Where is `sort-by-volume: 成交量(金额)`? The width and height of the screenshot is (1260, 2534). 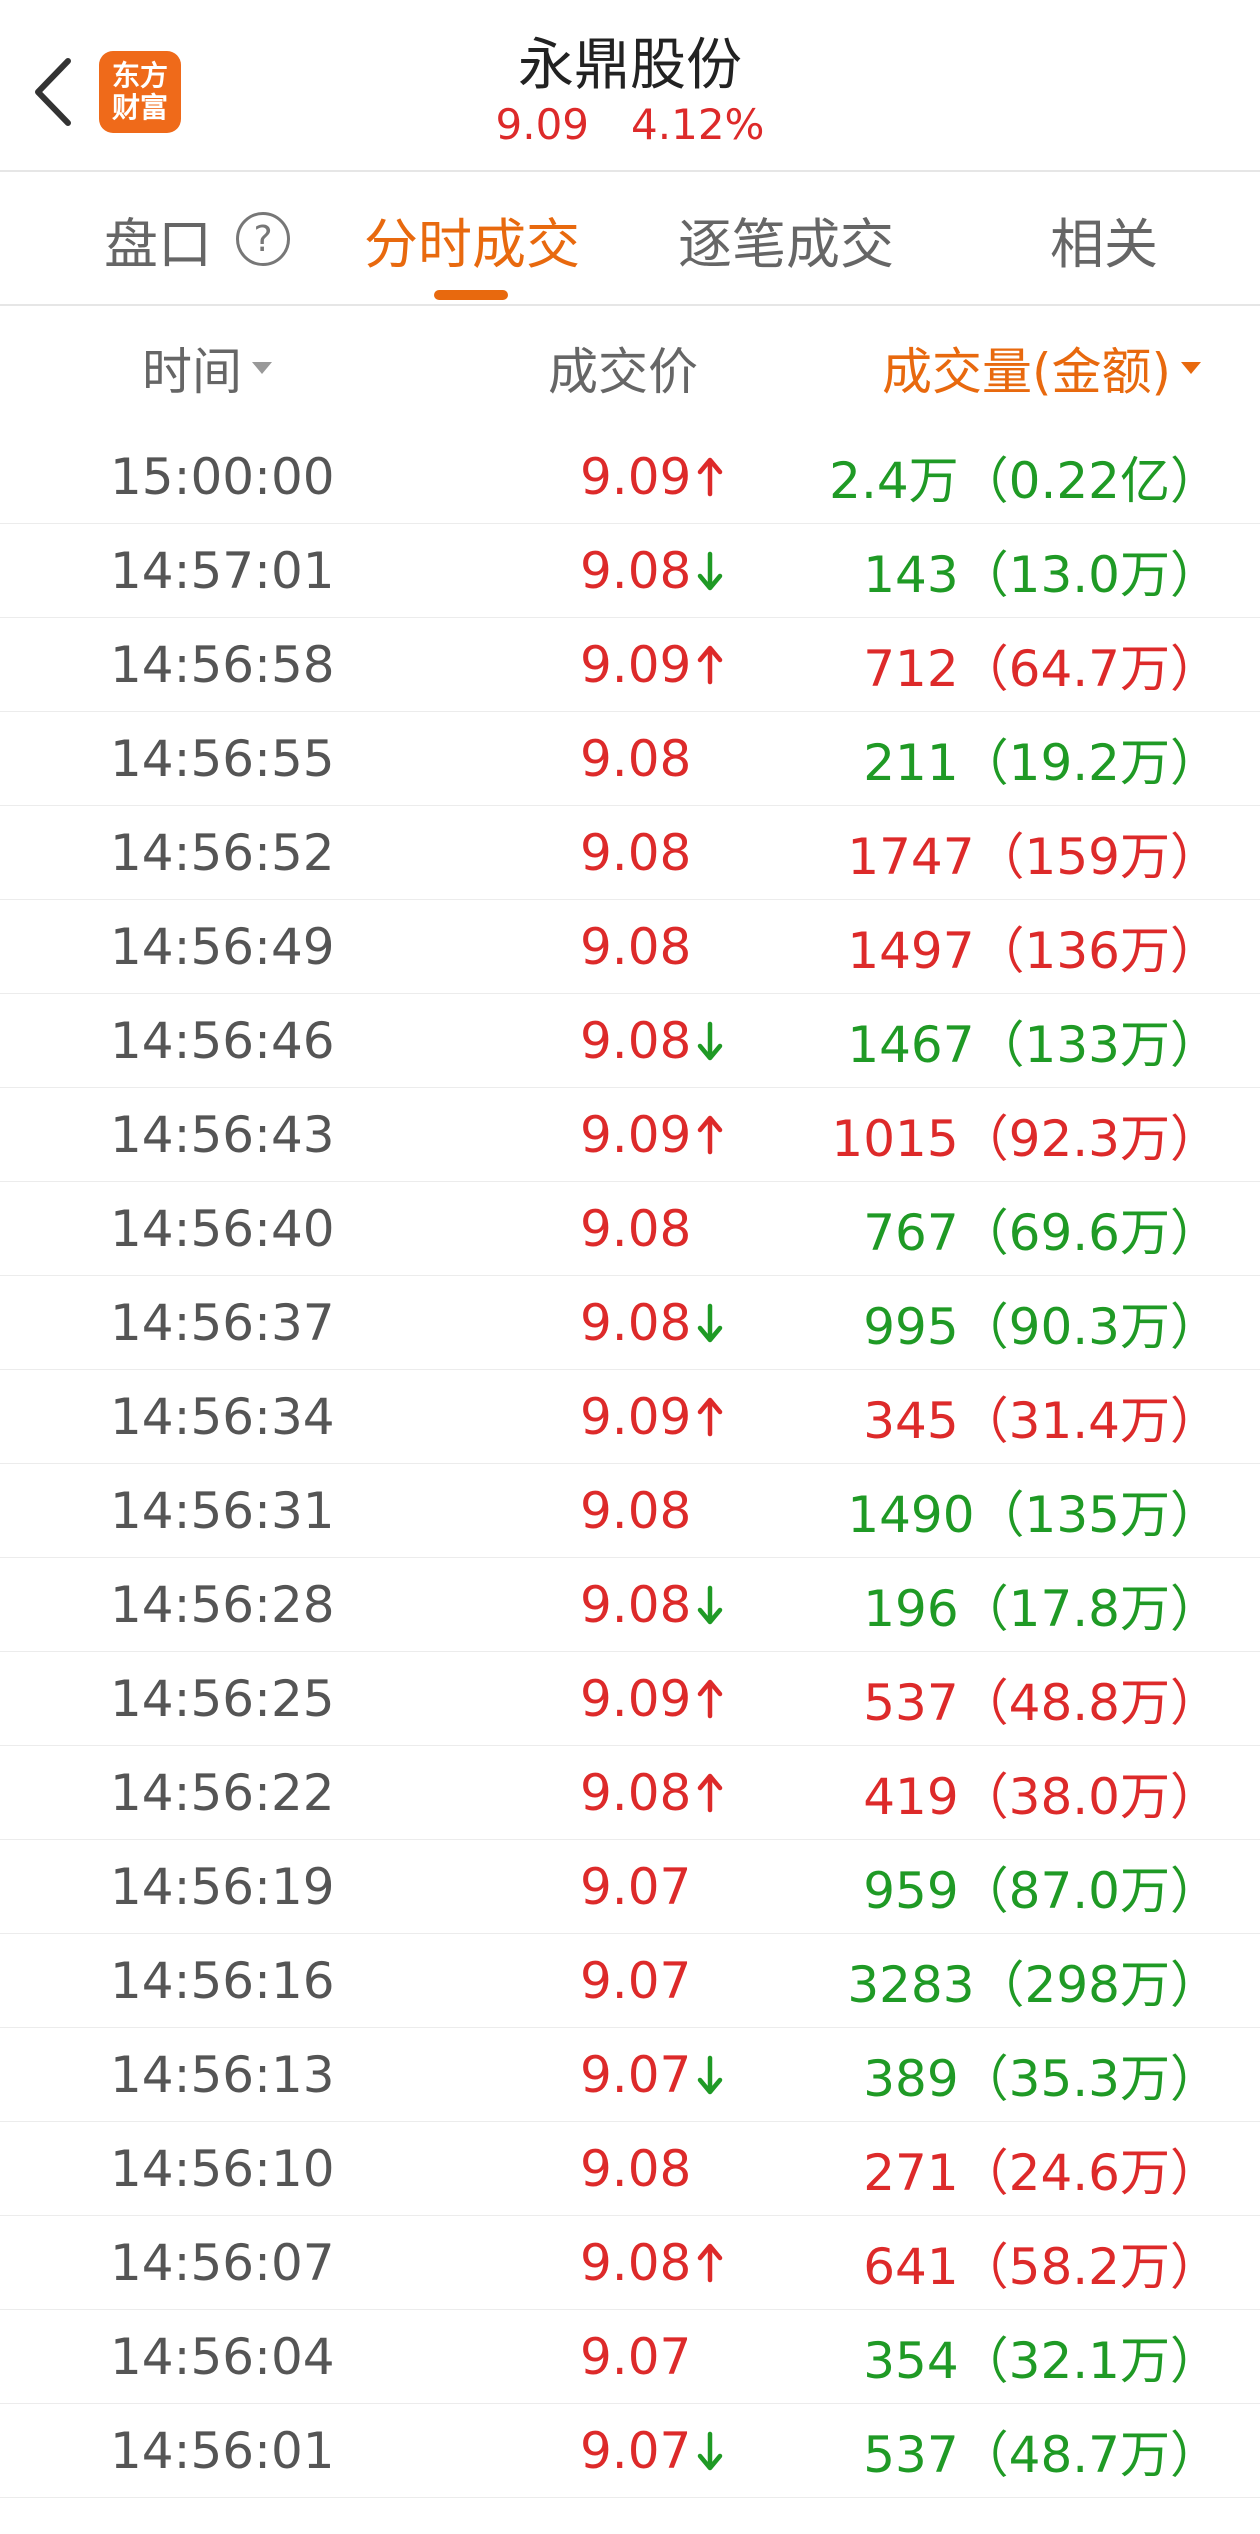
sort-by-volume: 成交量(金额) is located at coordinates (1042, 368).